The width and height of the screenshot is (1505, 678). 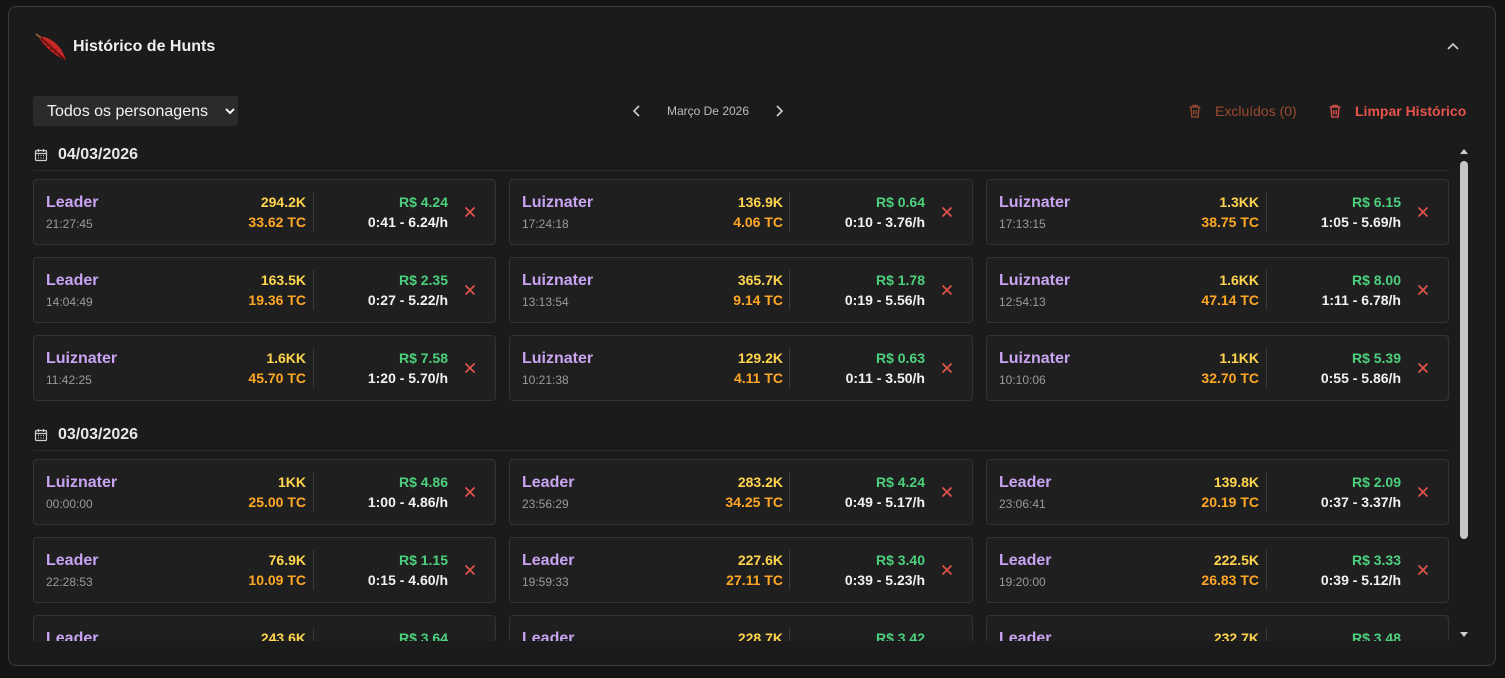 I want to click on scrollbar, so click(x=1464, y=391).